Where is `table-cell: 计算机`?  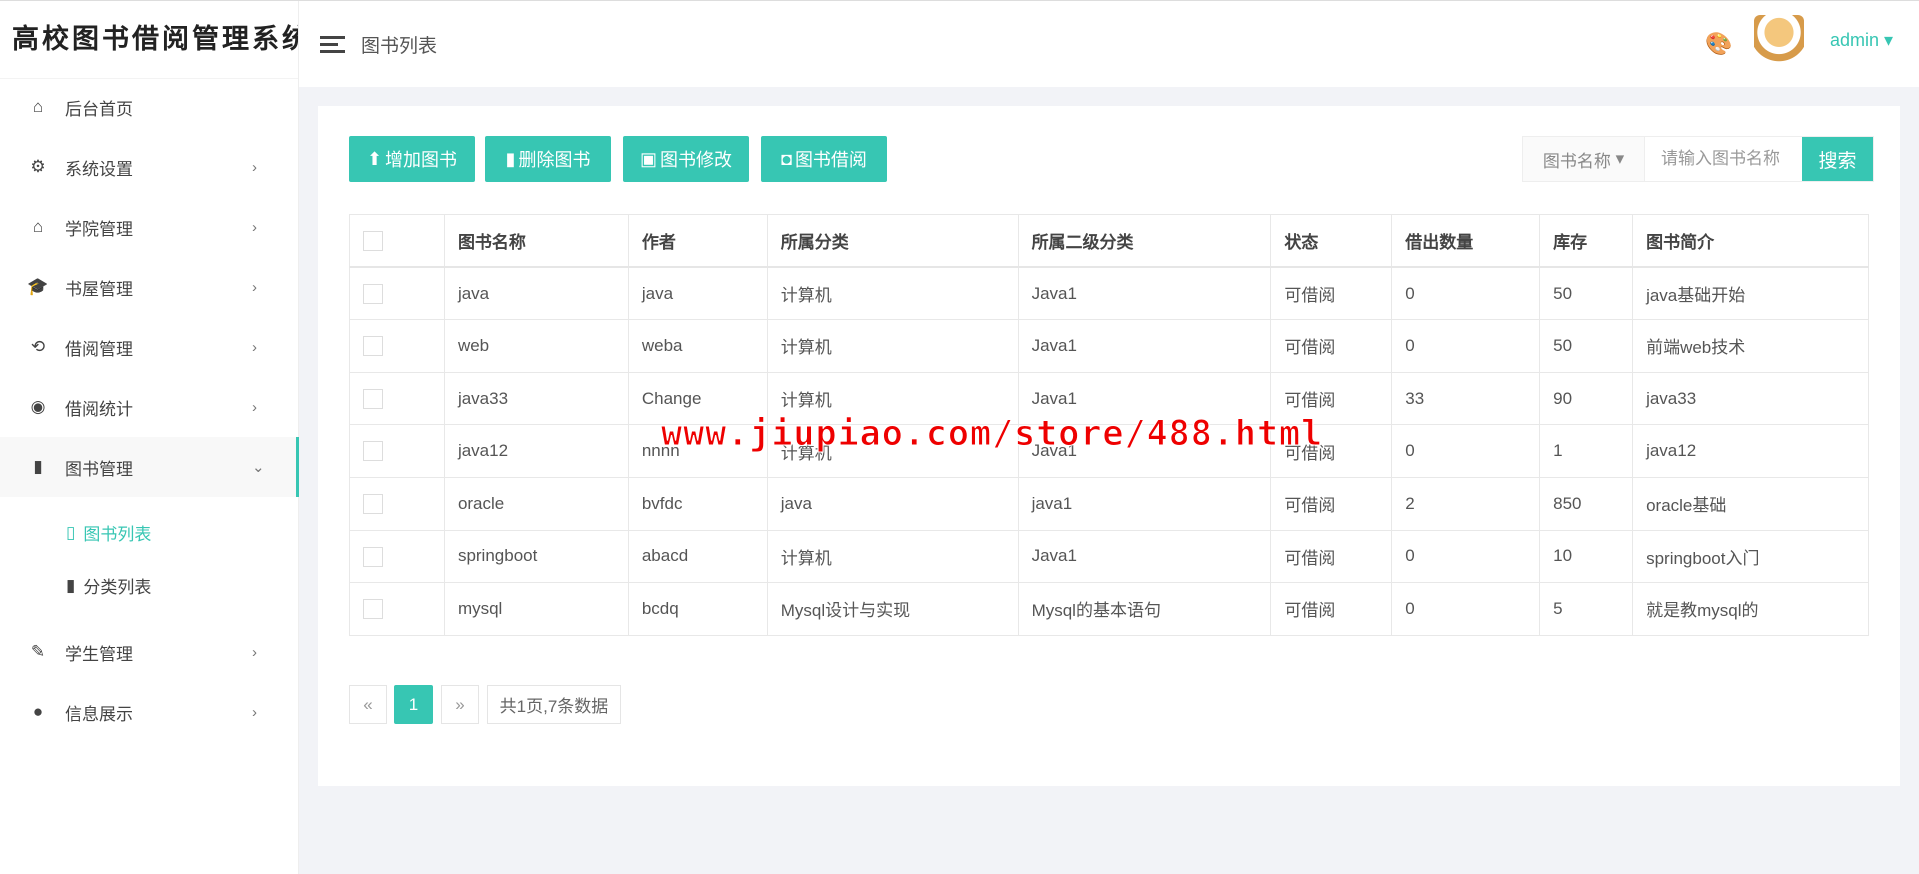
table-cell: 计算机 is located at coordinates (892, 293).